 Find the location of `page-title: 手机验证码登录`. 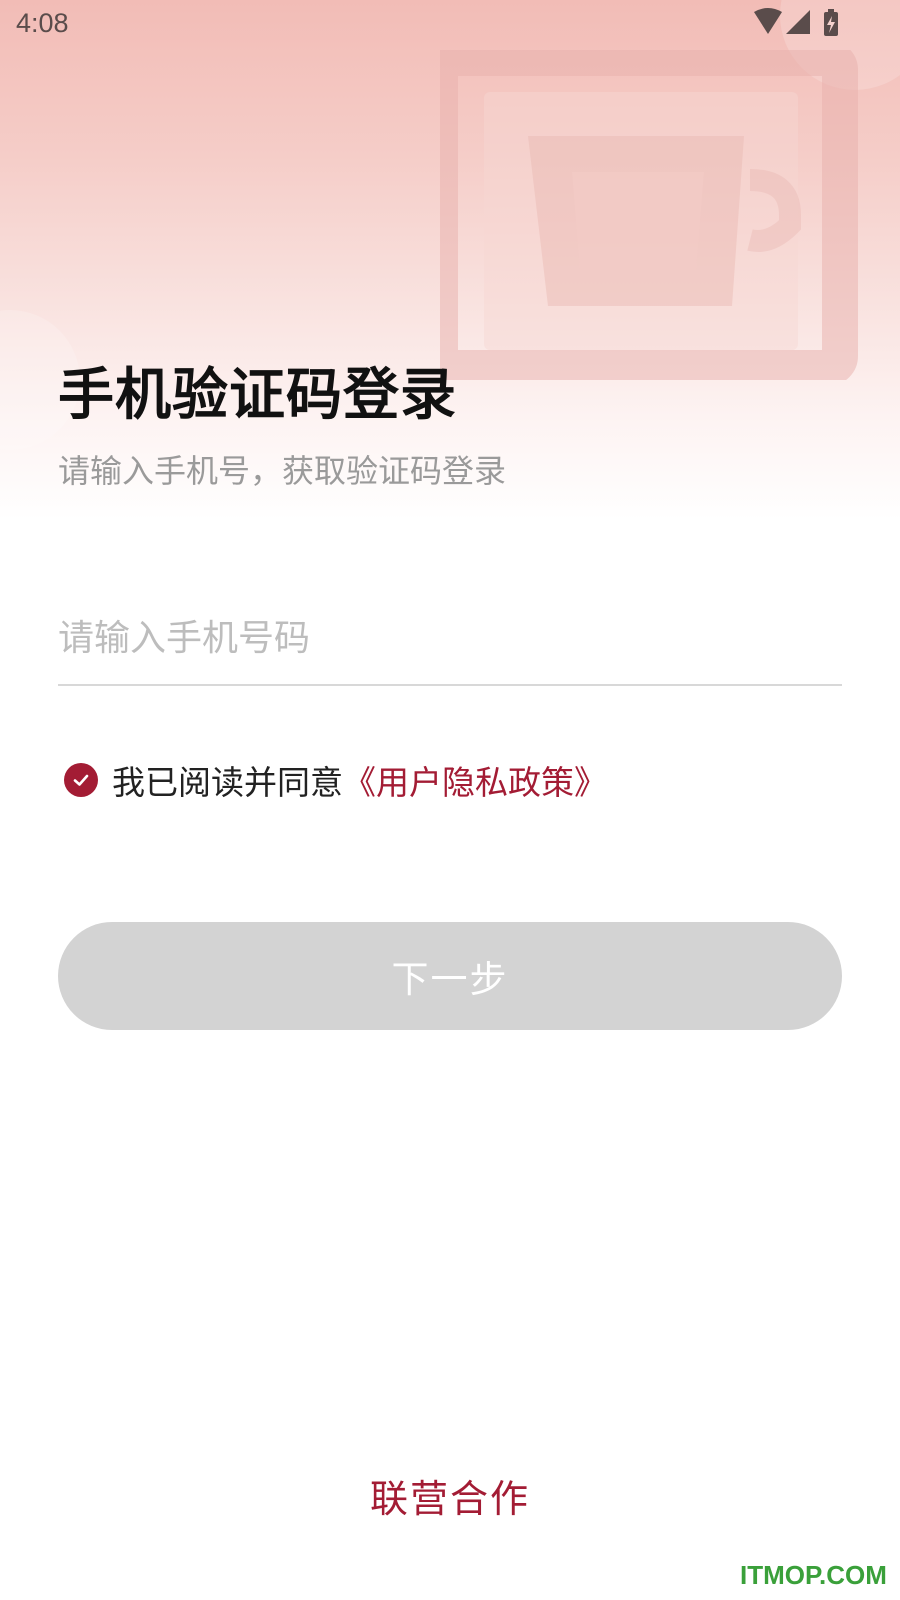

page-title: 手机验证码登录 is located at coordinates (257, 395).